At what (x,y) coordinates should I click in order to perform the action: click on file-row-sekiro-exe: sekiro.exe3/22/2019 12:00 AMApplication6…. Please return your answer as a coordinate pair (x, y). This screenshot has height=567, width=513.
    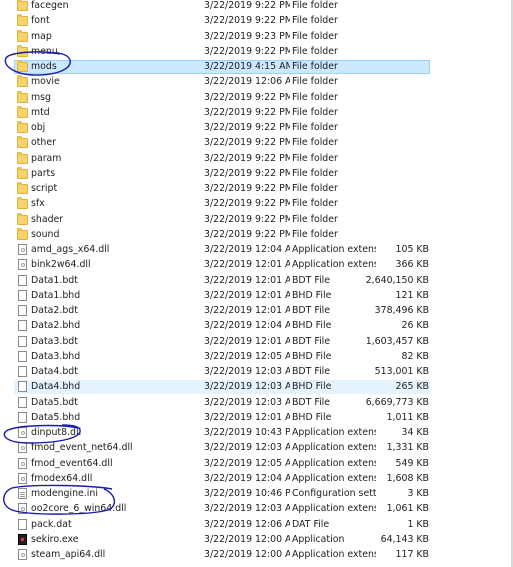
    Looking at the image, I should click on (256, 540).